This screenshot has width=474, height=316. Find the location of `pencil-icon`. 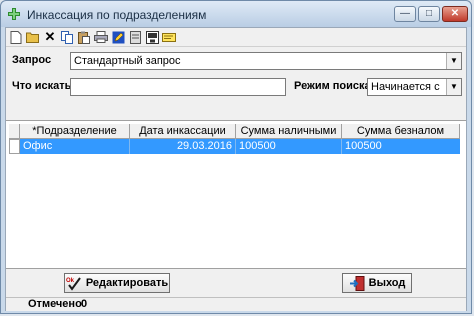

pencil-icon is located at coordinates (118, 37).